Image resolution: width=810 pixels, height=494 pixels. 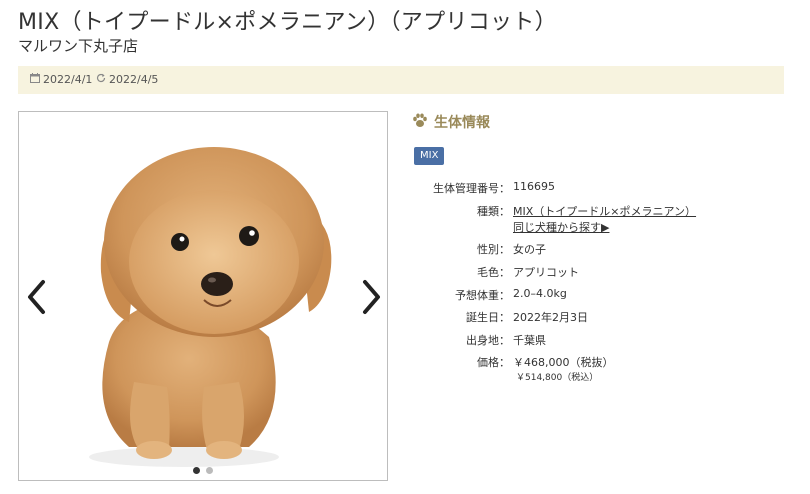 What do you see at coordinates (534, 186) in the screenshot?
I see `id-value: 116695` at bounding box center [534, 186].